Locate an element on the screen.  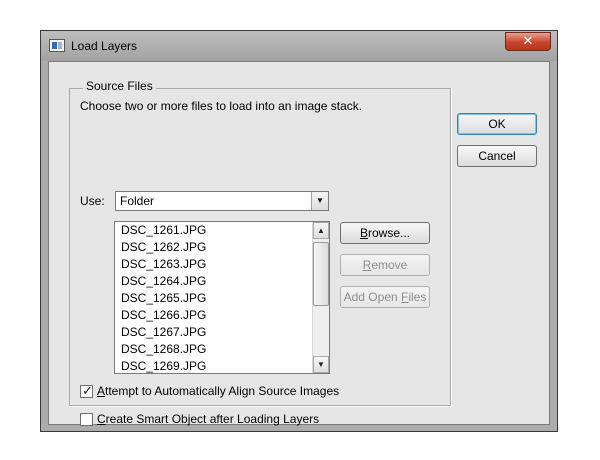
title-bar: Load Layers ✕ is located at coordinates (299, 46).